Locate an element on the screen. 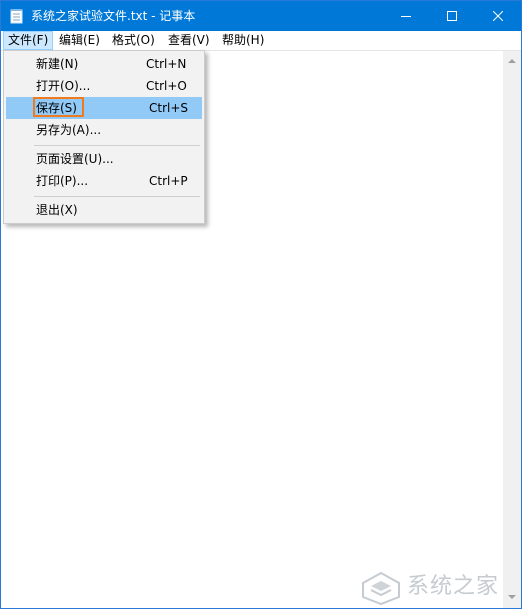  file-menu-item-new: 新建(N) Ctrl+N is located at coordinates (104, 64).